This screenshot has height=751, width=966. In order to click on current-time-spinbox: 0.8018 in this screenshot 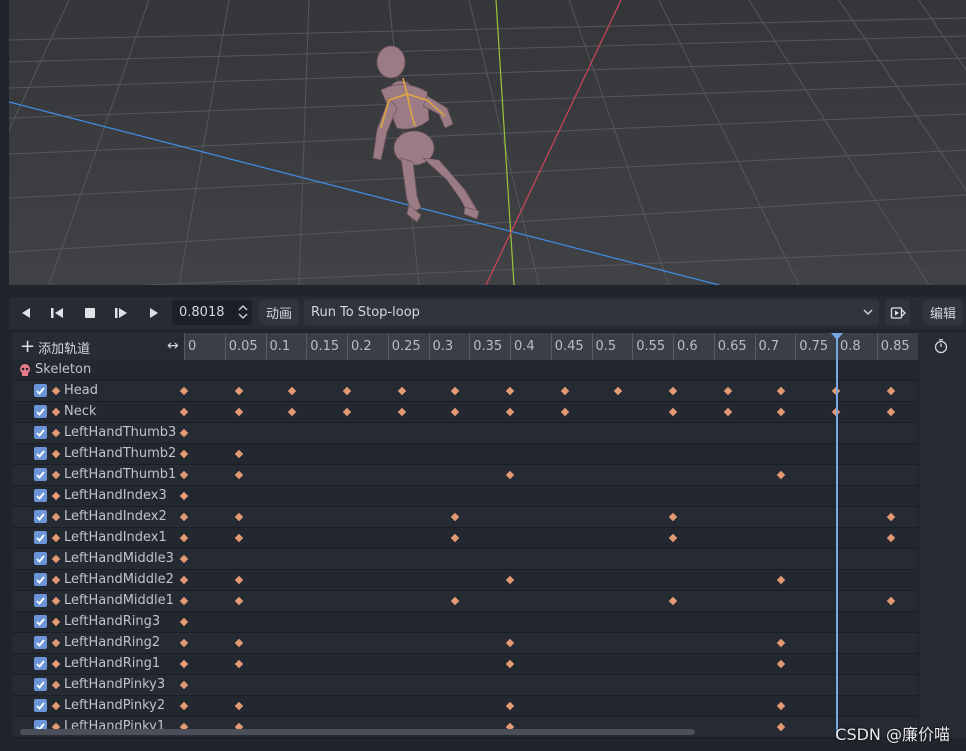, I will do `click(212, 312)`.